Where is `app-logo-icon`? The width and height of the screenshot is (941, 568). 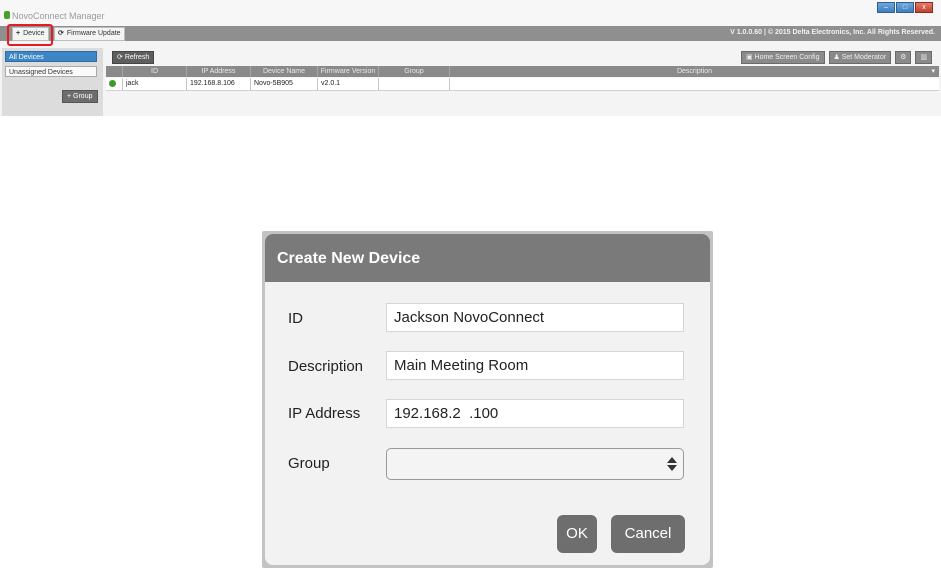
app-logo-icon is located at coordinates (7, 15).